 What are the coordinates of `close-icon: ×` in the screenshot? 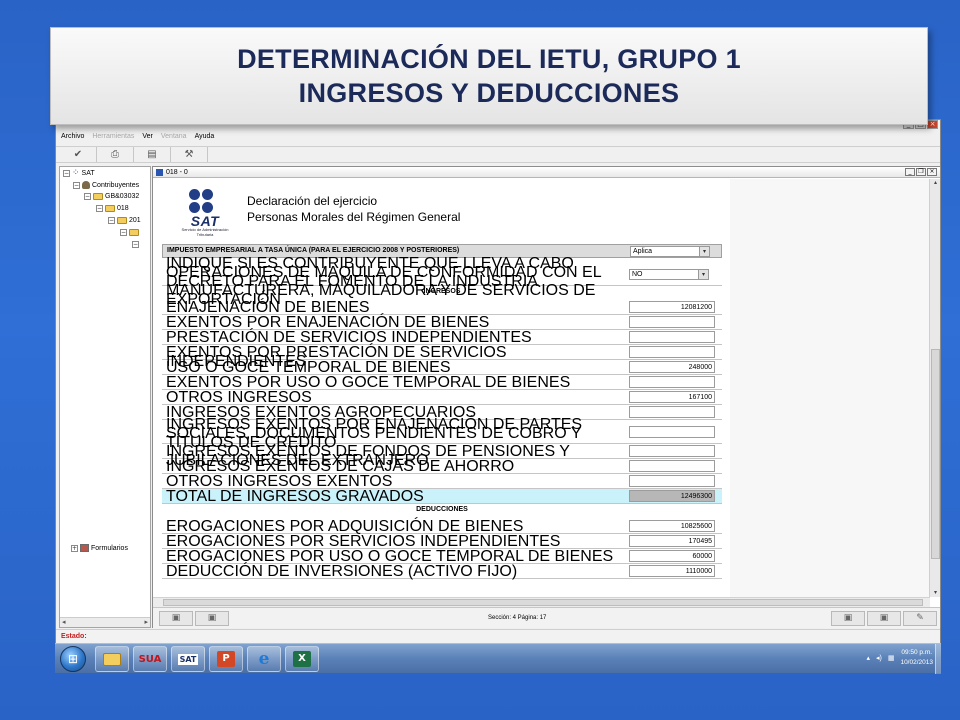 It's located at (932, 124).